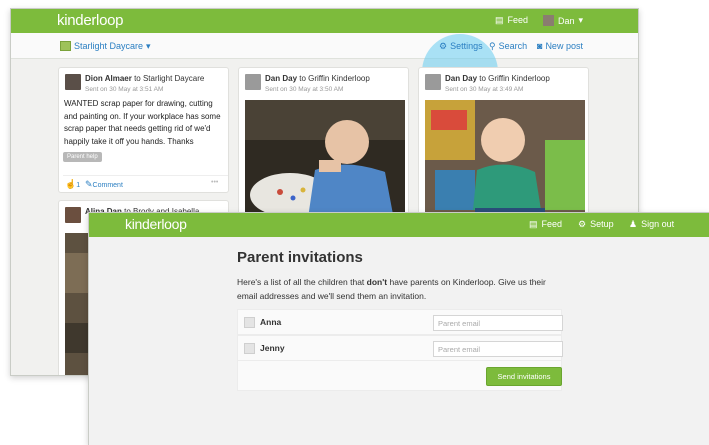  I want to click on user-icon: ♟, so click(633, 223).